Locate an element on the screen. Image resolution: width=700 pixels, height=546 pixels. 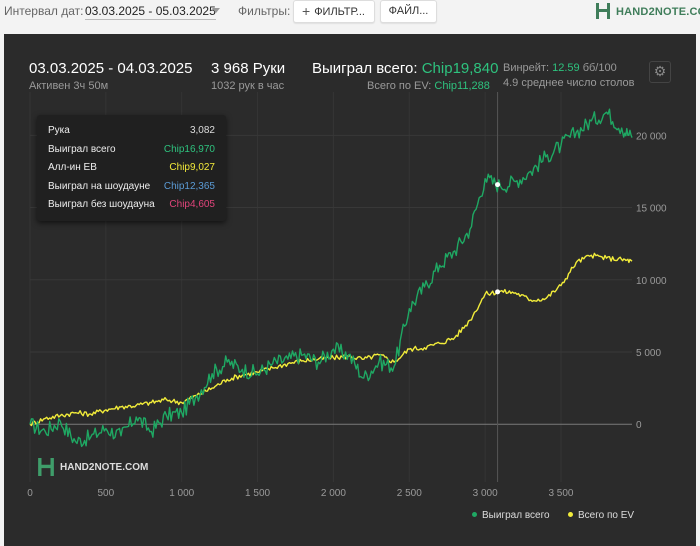
tooltip-row-label: Алл-ин EB is located at coordinates (72, 167).